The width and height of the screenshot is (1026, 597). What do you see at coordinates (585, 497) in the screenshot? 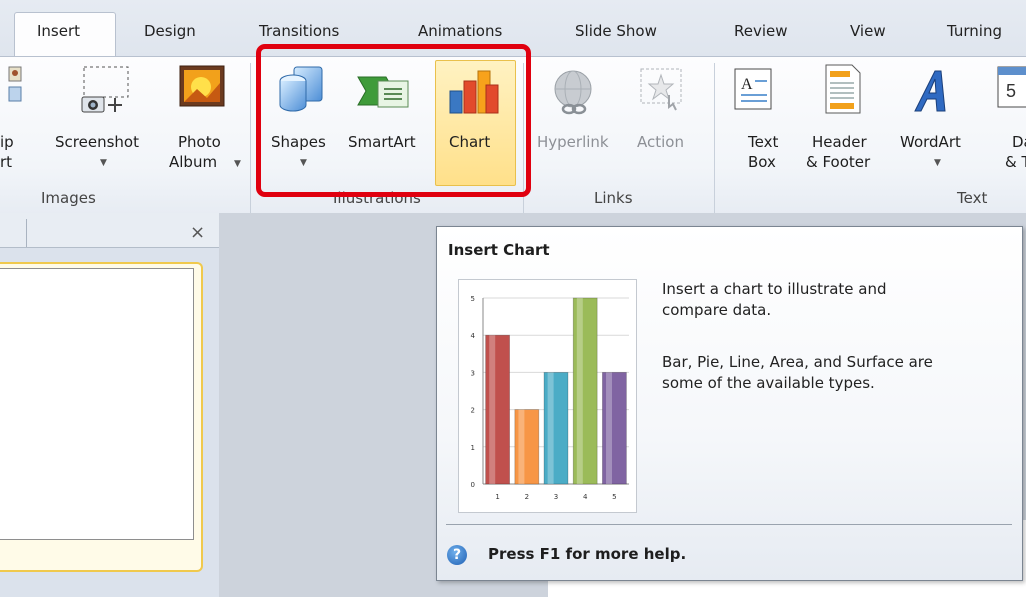
I see `chart-x-tick-label: 4` at bounding box center [585, 497].